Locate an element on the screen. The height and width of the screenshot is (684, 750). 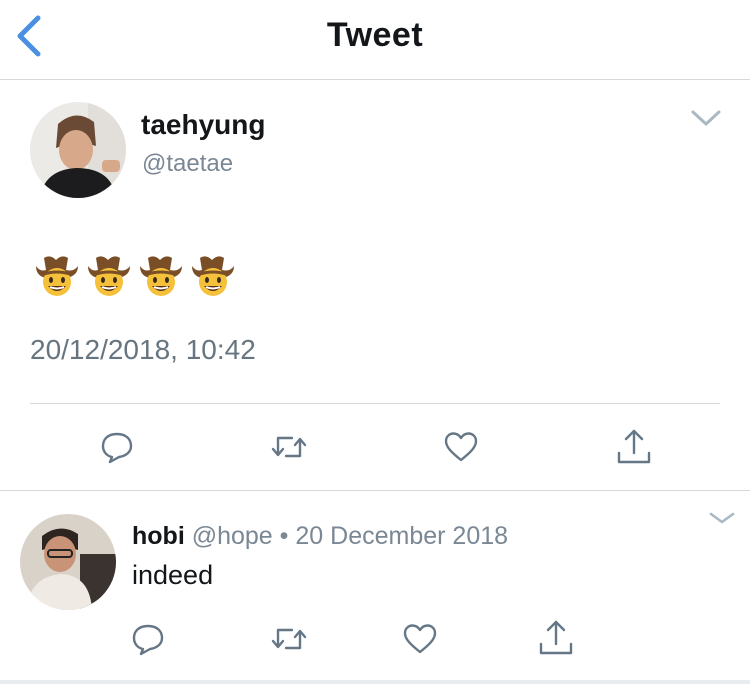
author-handle: @taetae is located at coordinates (187, 164).